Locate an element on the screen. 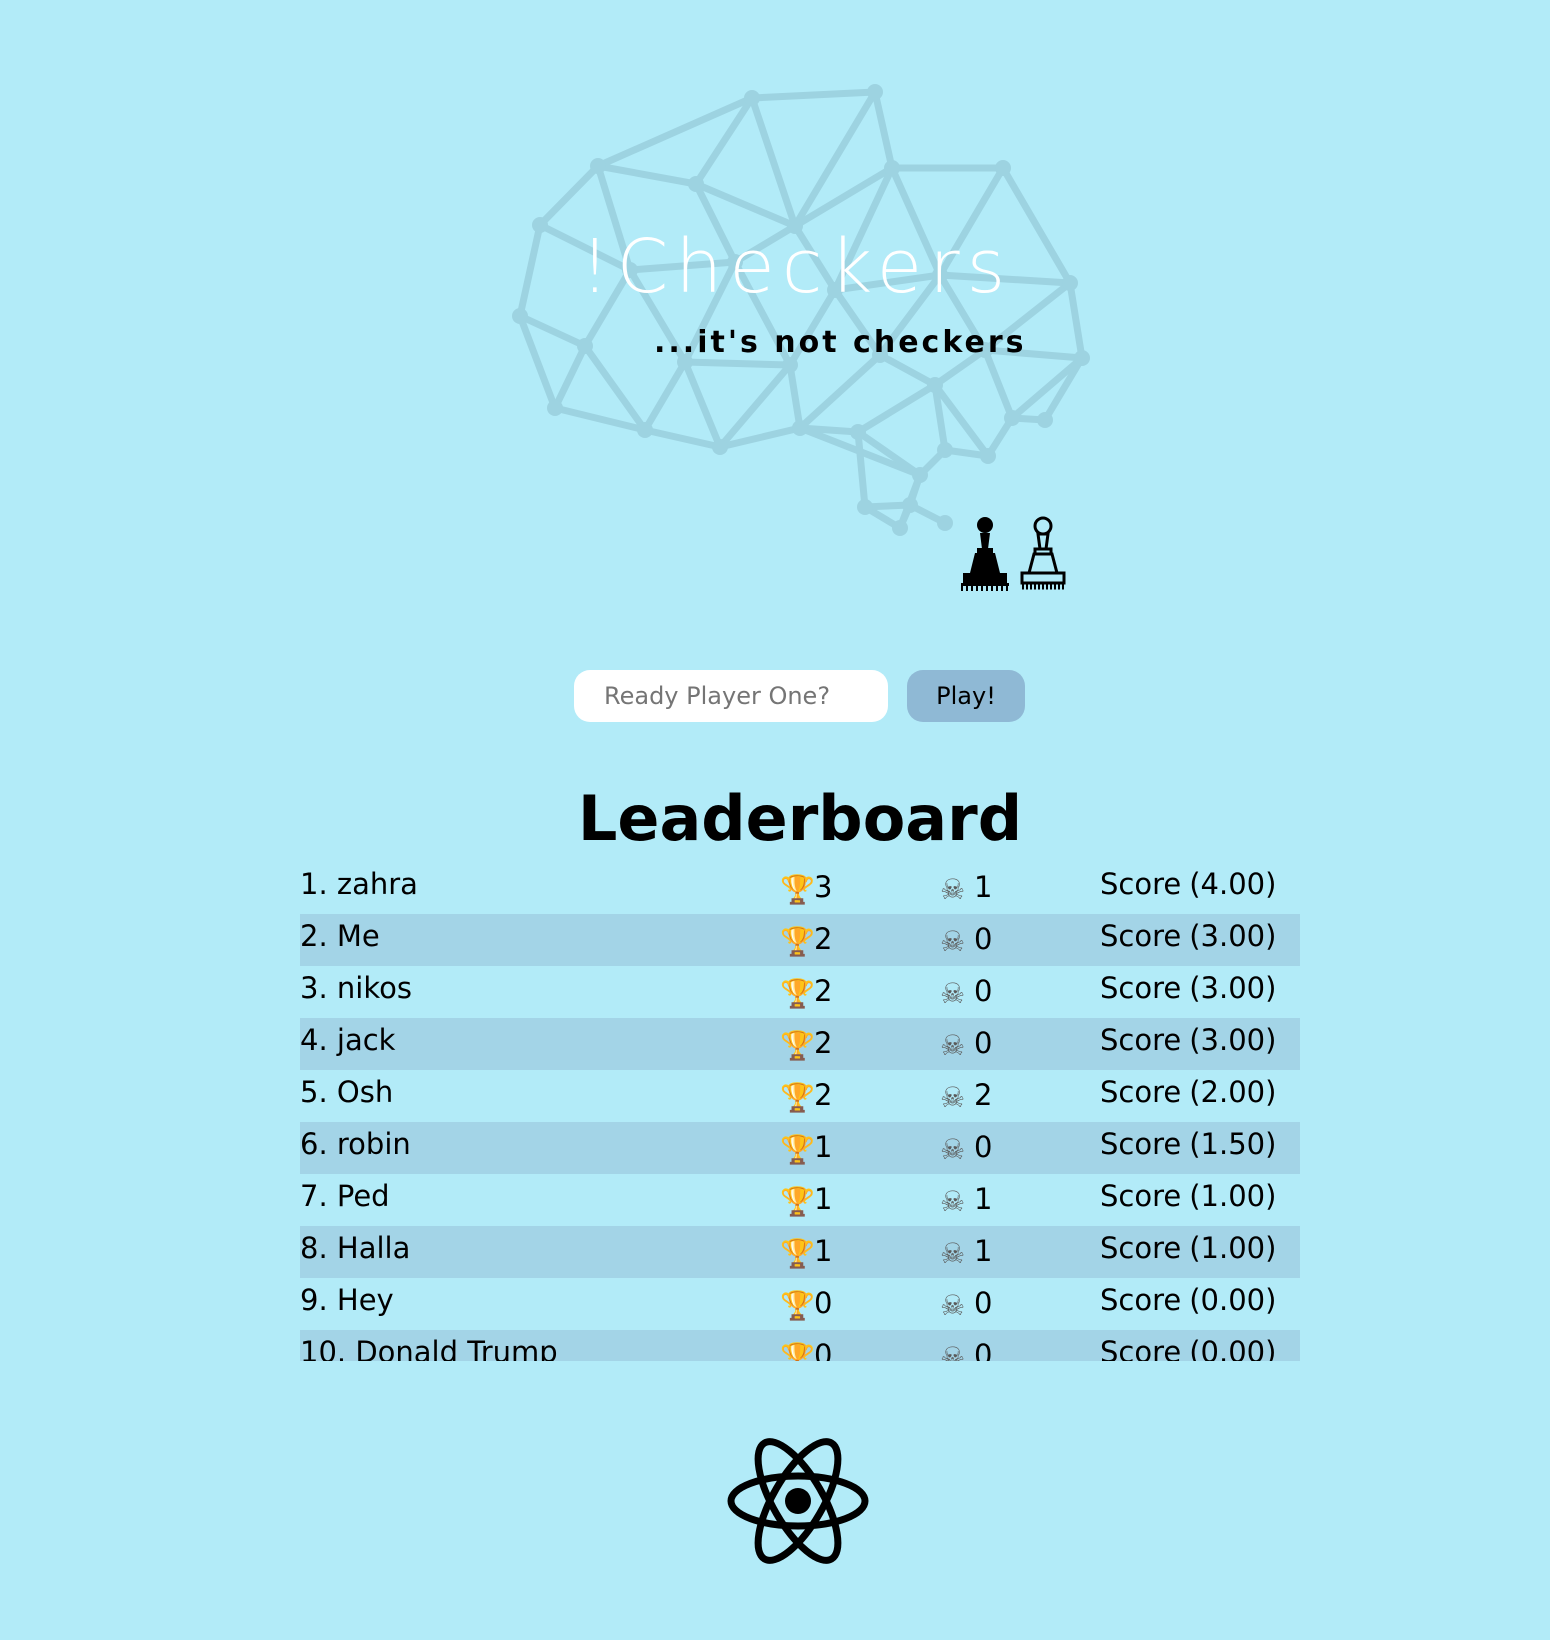 Image resolution: width=1550 pixels, height=1640 pixels. app-tagline: ...it's not checkers is located at coordinates (840, 342).